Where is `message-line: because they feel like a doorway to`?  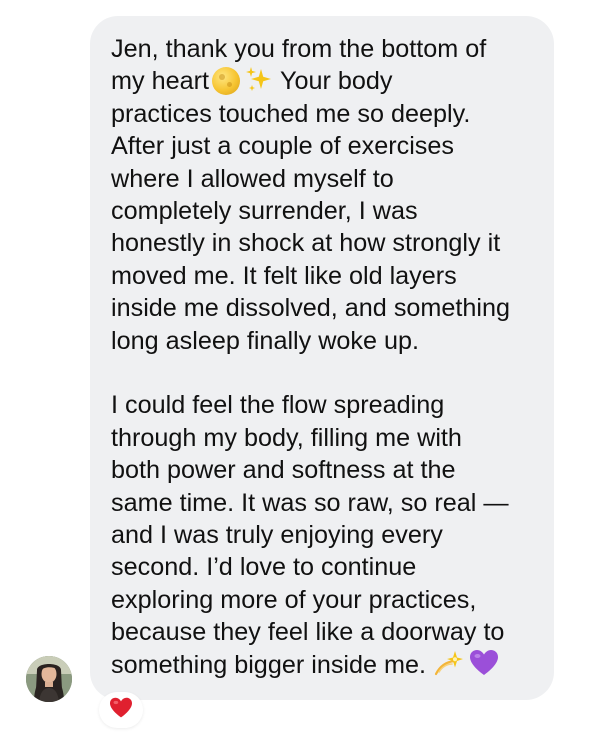 message-line: because they feel like a doorway to is located at coordinates (308, 632).